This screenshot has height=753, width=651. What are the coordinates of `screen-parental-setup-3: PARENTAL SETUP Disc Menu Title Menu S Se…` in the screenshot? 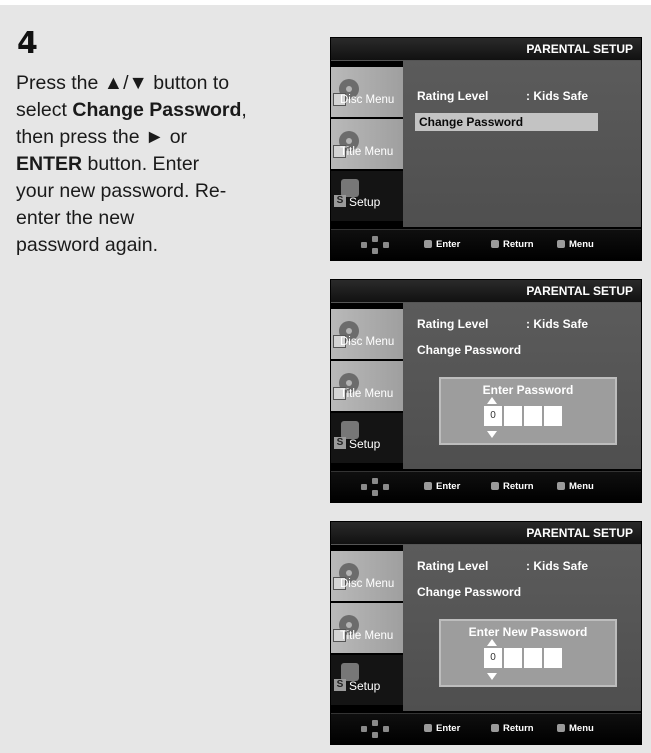 It's located at (486, 633).